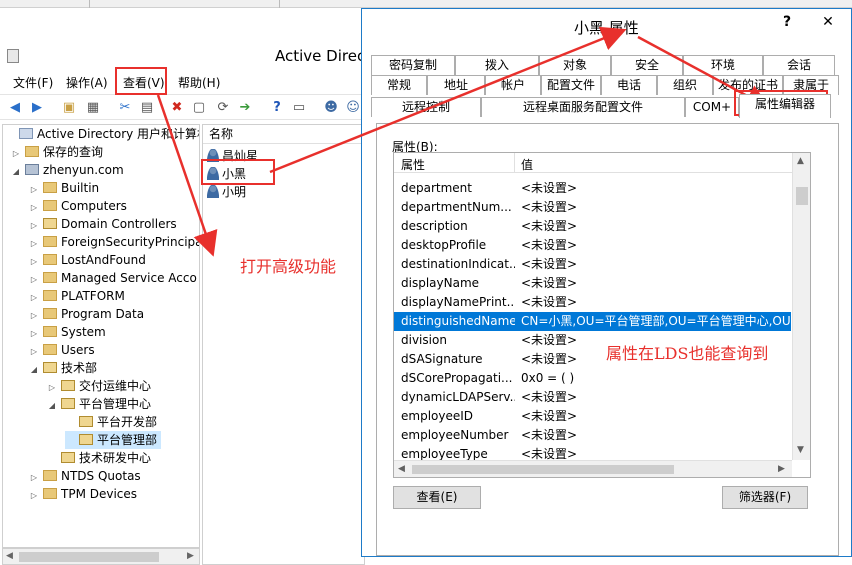 This screenshot has height=565, width=852. Describe the element at coordinates (77, 296) in the screenshot. I see `tree-item: ▷ PLATFORM` at that location.